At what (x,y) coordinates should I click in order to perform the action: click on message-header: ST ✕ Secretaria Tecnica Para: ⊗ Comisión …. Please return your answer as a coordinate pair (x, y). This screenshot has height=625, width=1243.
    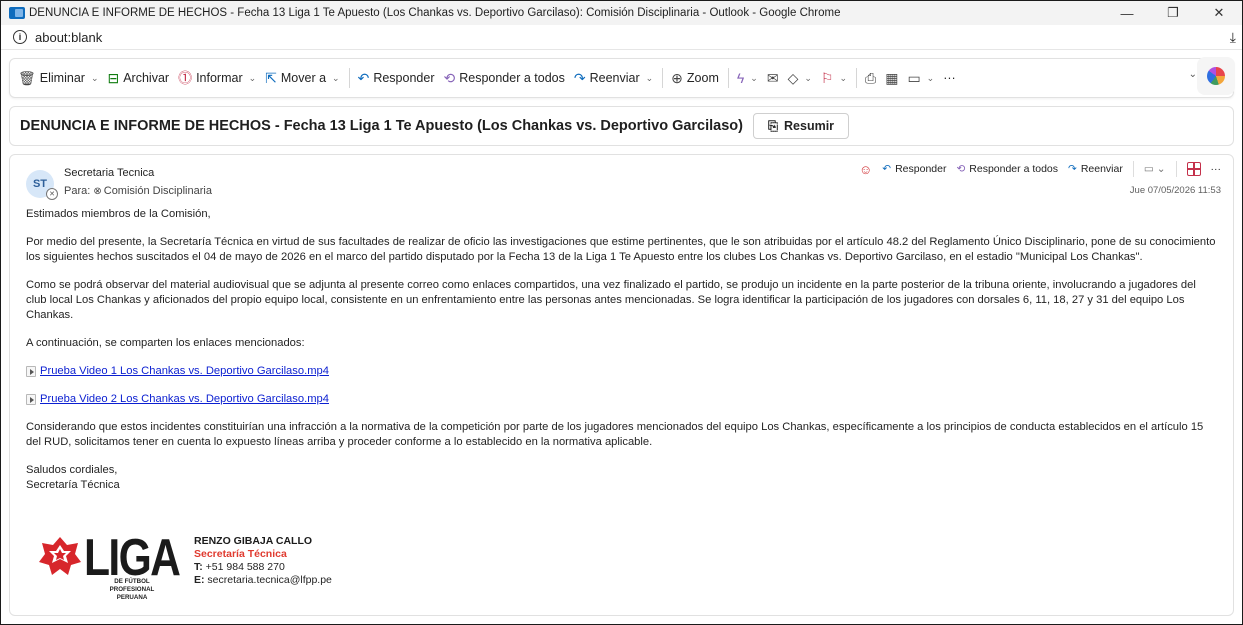
    Looking at the image, I should click on (621, 181).